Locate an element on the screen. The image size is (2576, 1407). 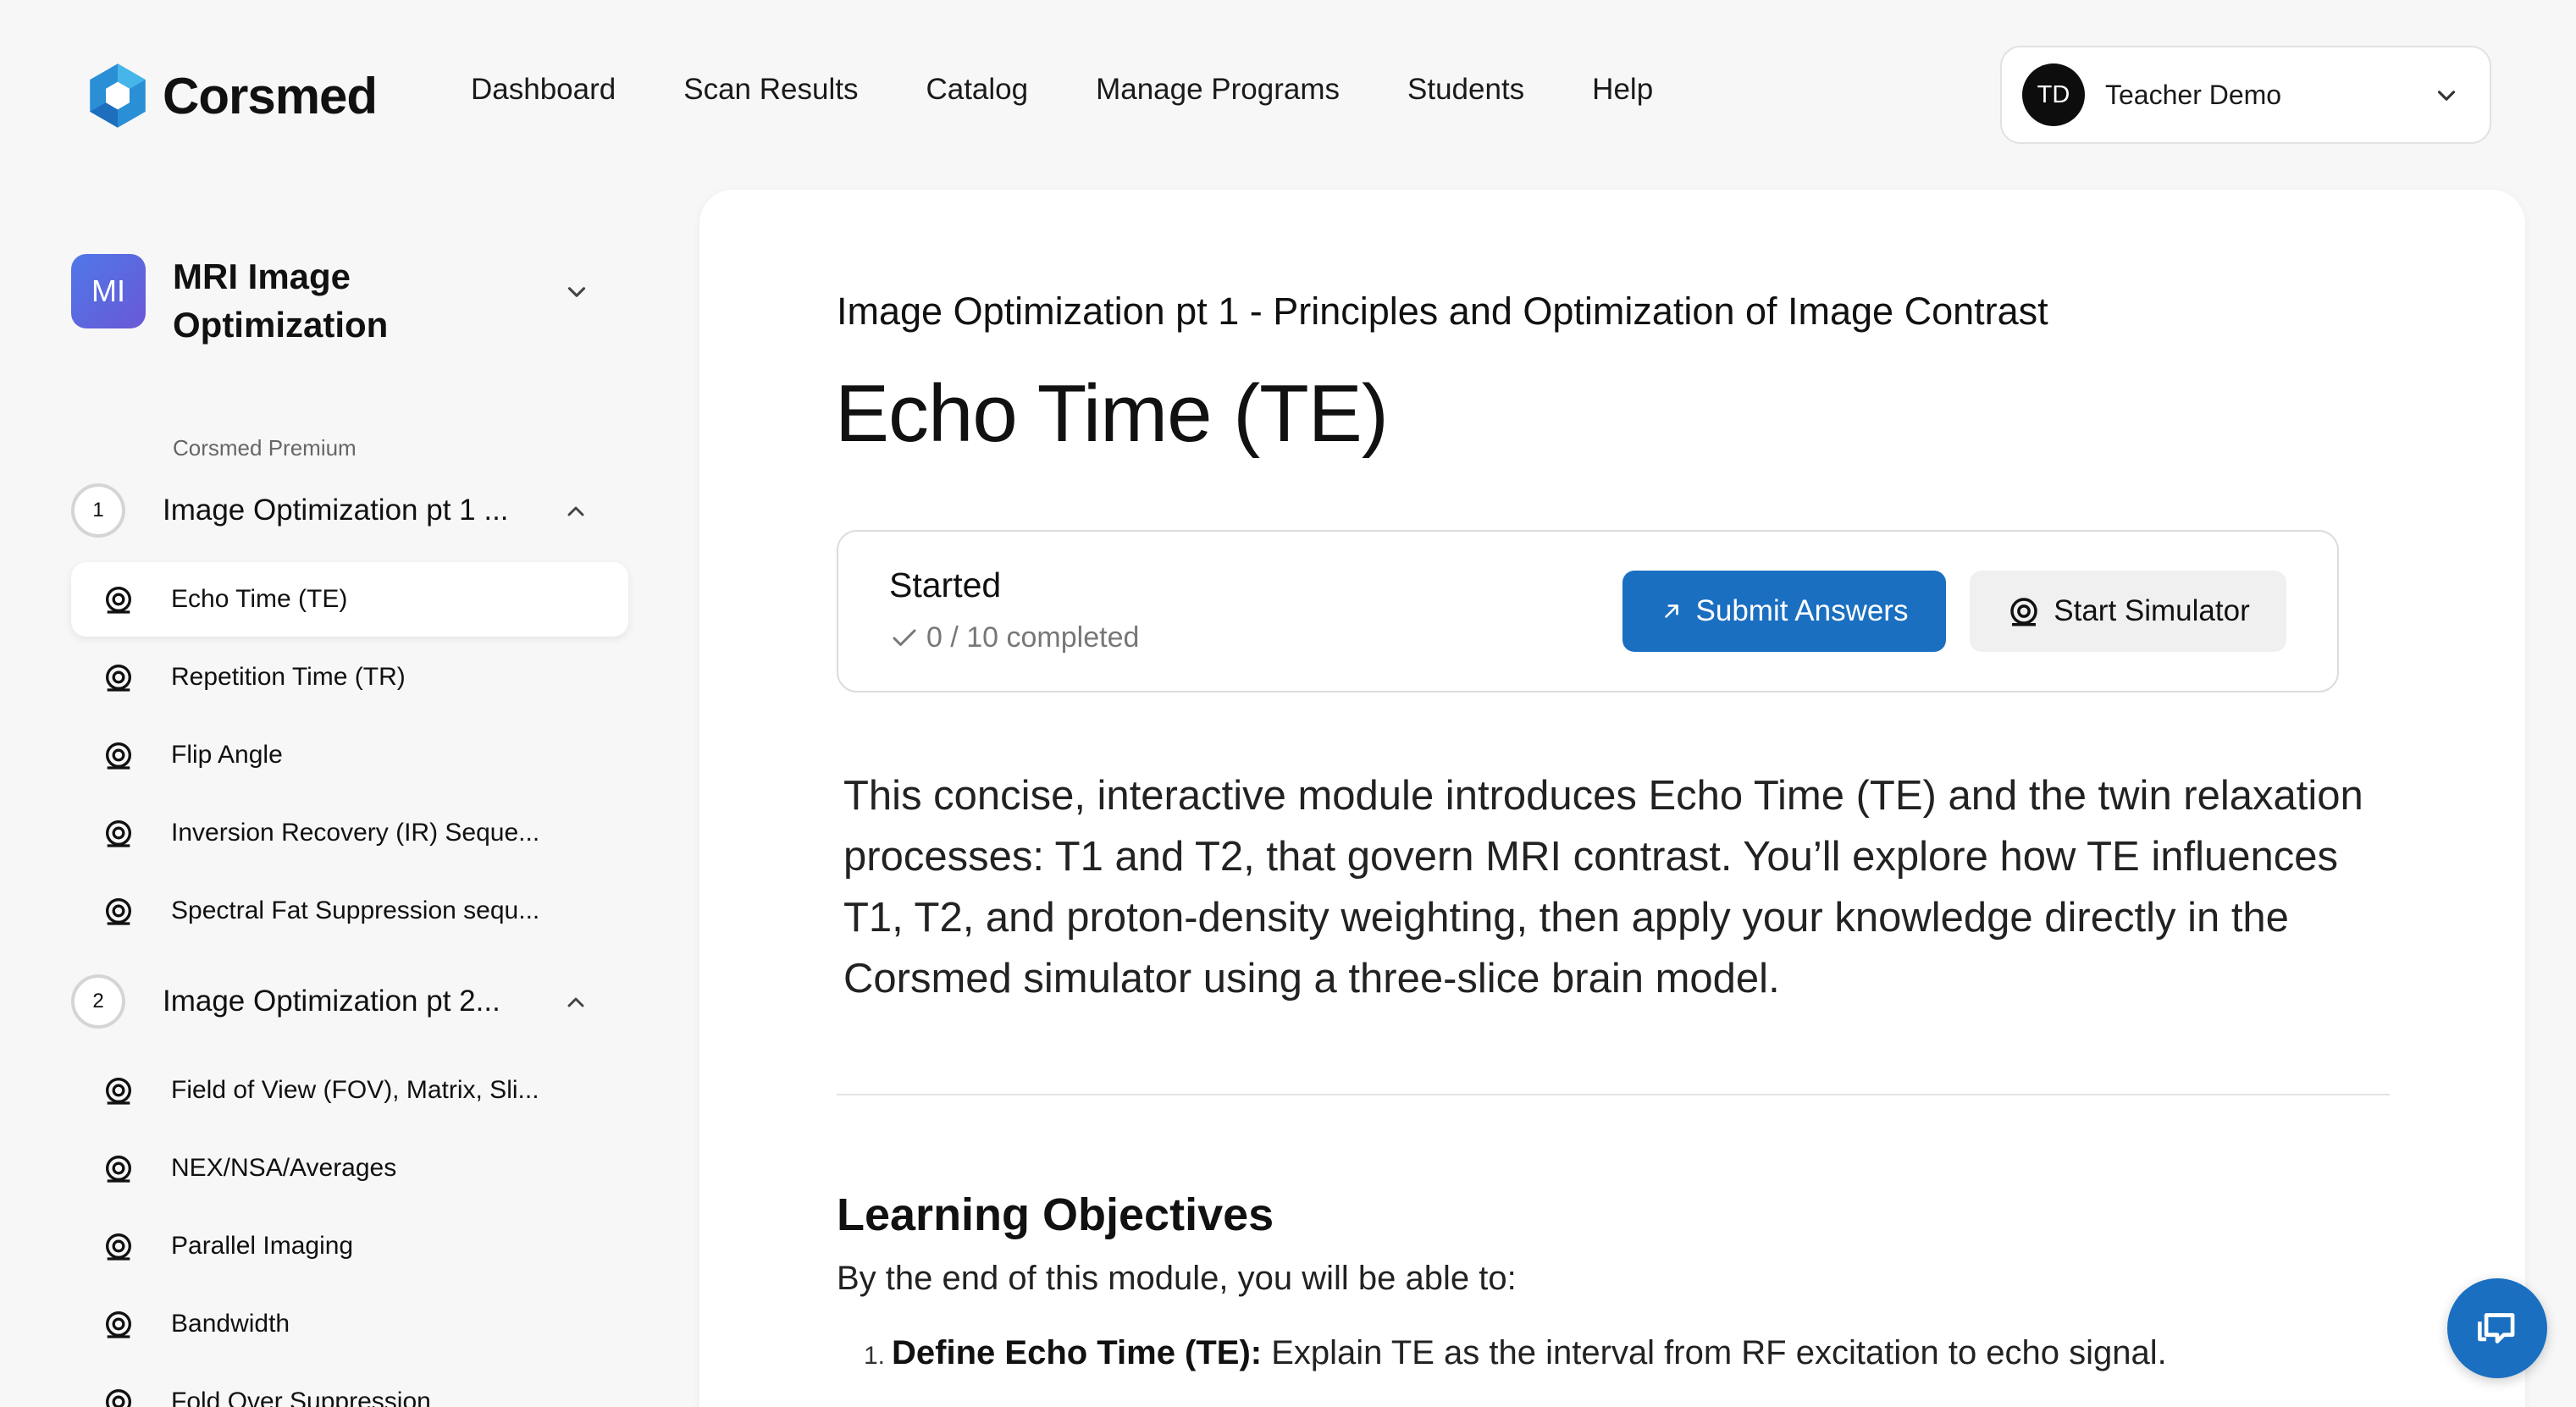
lesson-repetition-time: Repetition Time (TR) is located at coordinates (349, 678).